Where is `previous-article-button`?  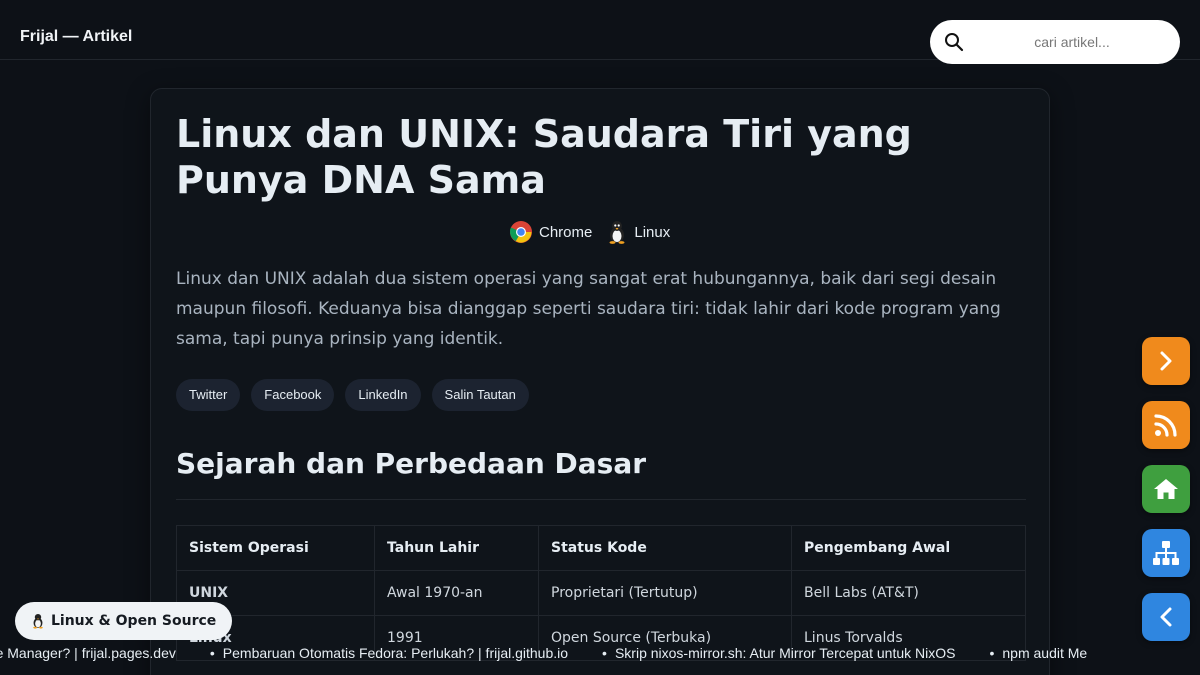
previous-article-button is located at coordinates (1166, 617).